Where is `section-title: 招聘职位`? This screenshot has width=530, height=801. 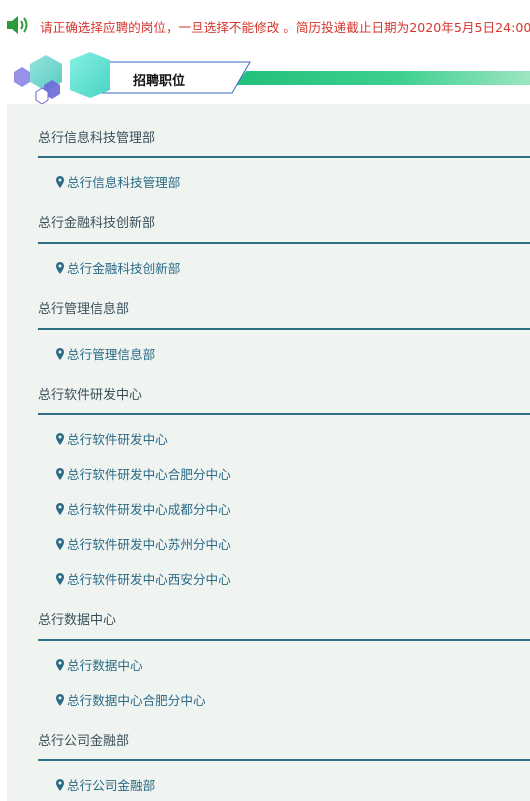
section-title: 招聘职位 is located at coordinates (159, 81).